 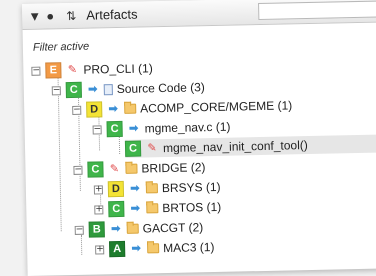 I want to click on filter-status: Filter active, so click(x=61, y=47).